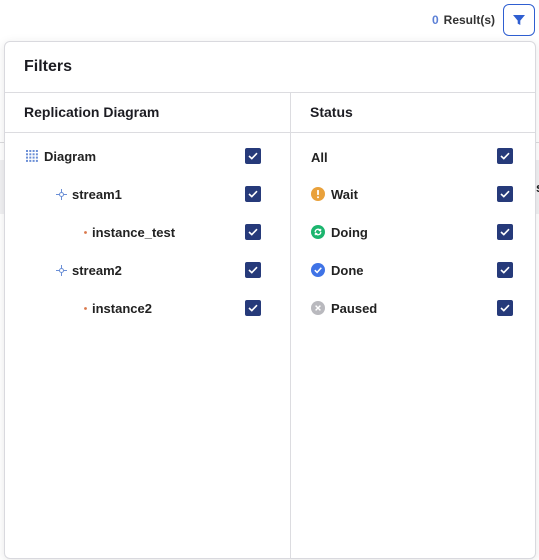 The width and height of the screenshot is (539, 560). What do you see at coordinates (469, 20) in the screenshot?
I see `result-label: Result(s)` at bounding box center [469, 20].